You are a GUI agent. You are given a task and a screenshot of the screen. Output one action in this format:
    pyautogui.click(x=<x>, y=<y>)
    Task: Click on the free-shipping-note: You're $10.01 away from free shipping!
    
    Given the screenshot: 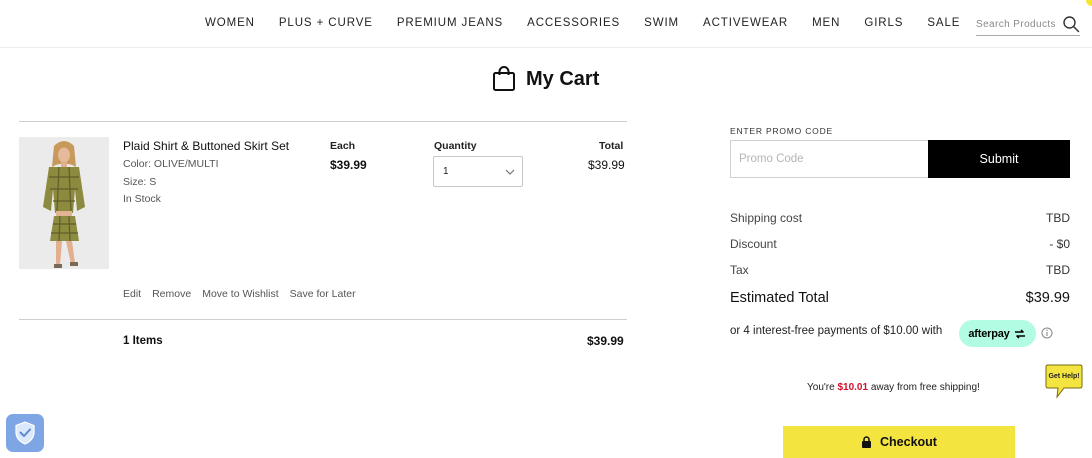 What is the action you would take?
    pyautogui.click(x=893, y=387)
    